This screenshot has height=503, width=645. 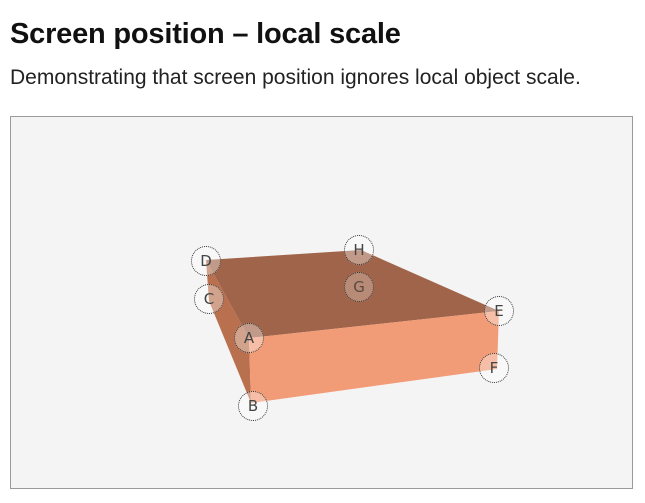 What do you see at coordinates (253, 406) in the screenshot?
I see `marker-b: B` at bounding box center [253, 406].